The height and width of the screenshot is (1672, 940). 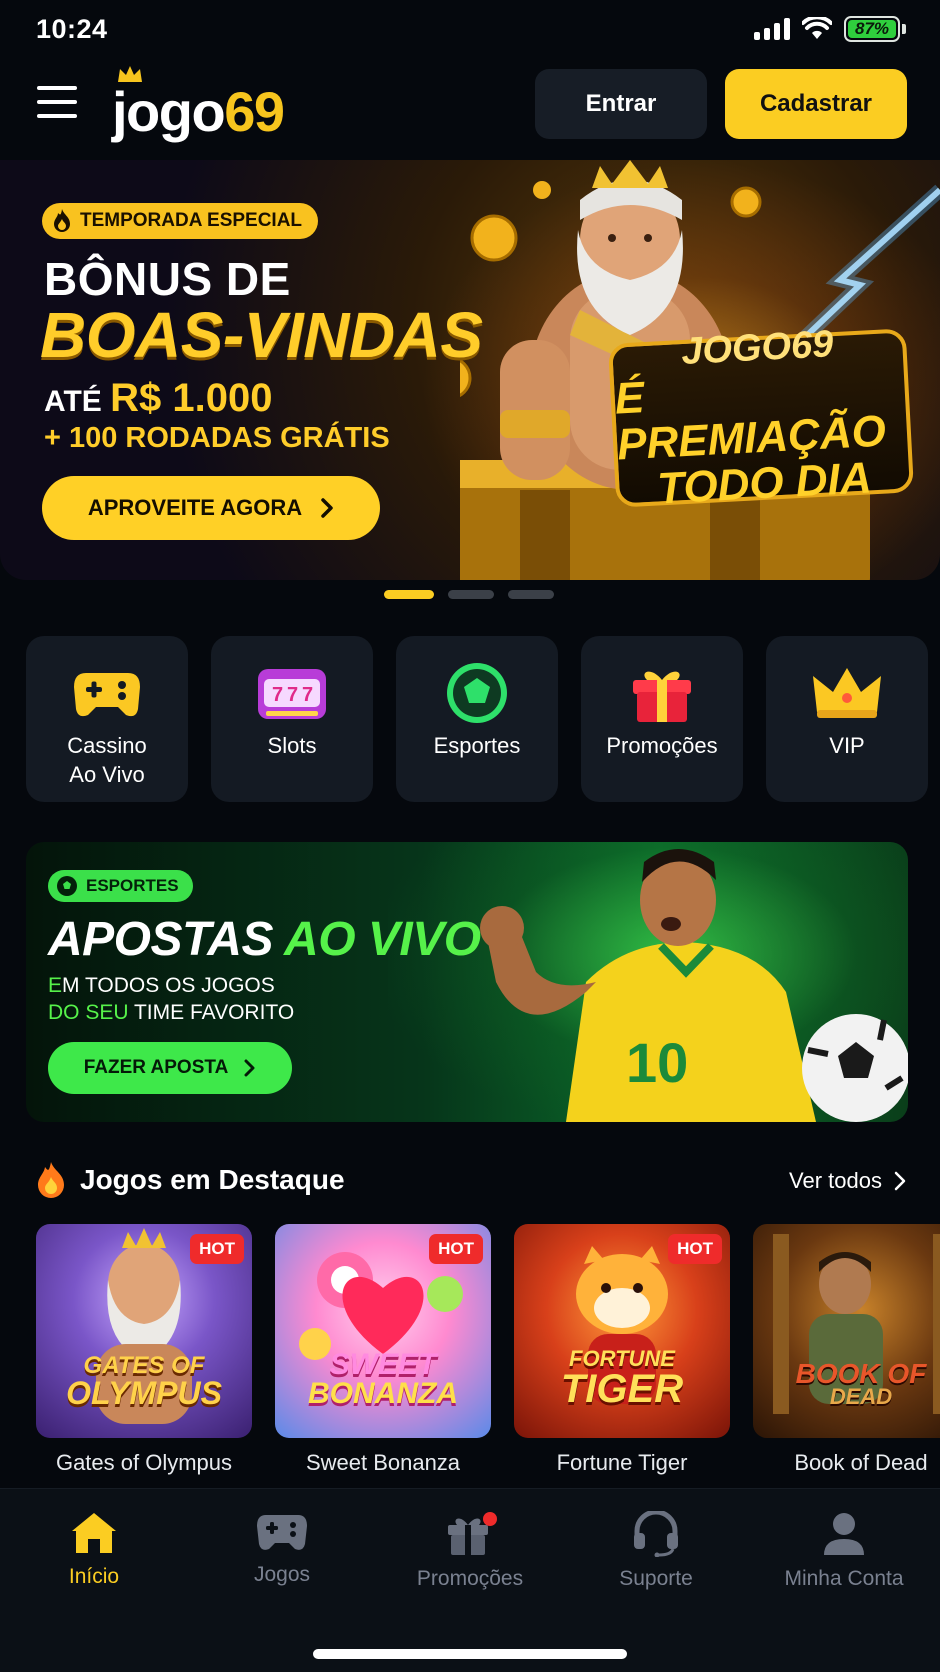 I want to click on game-name: Gates of Olympus, so click(x=144, y=1462).